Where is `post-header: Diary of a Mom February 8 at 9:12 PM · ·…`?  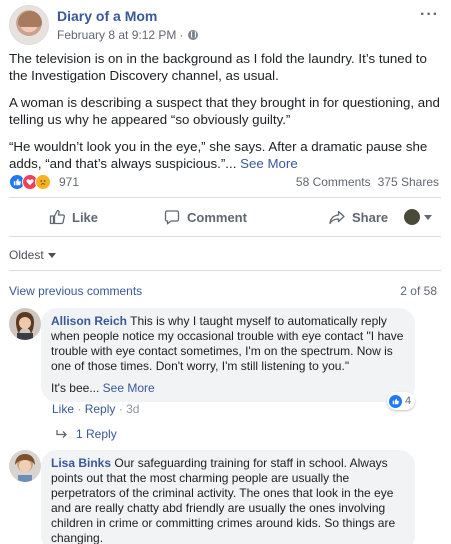 post-header: Diary of a Mom February 8 at 9:12 PM · ·… is located at coordinates (226, 24).